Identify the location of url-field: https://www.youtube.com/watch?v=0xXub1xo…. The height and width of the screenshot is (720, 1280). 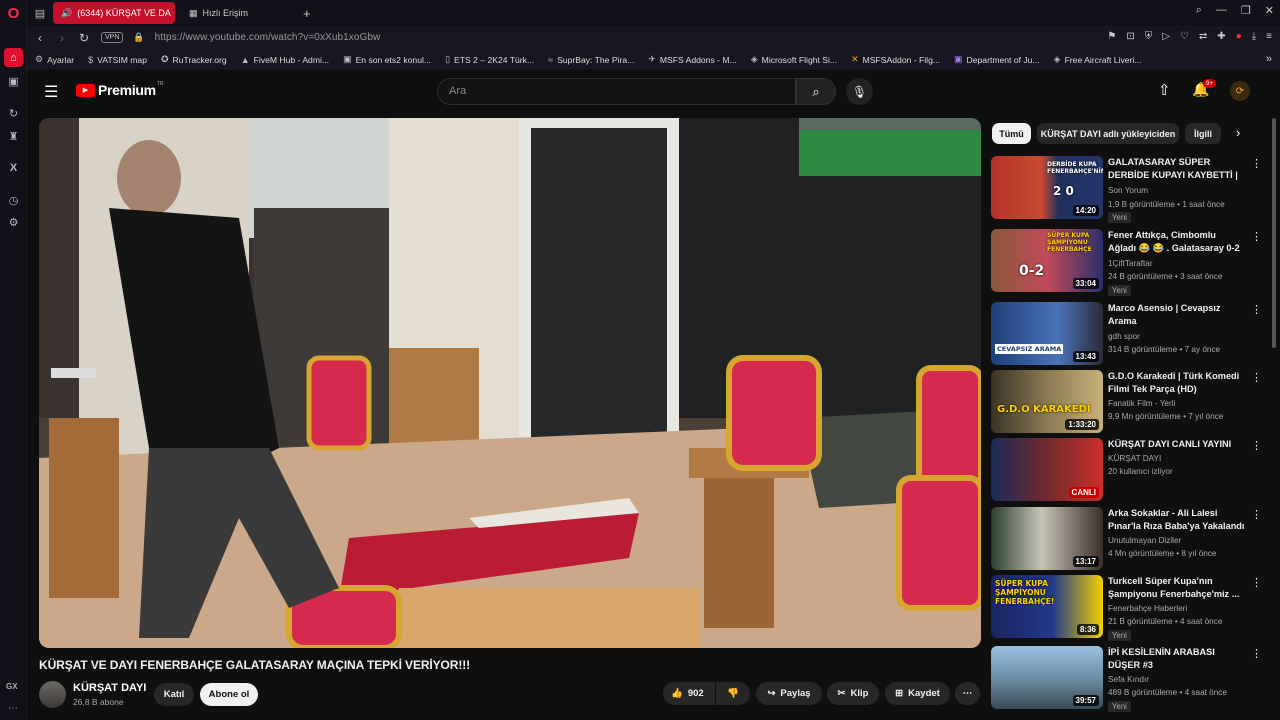
(268, 37).